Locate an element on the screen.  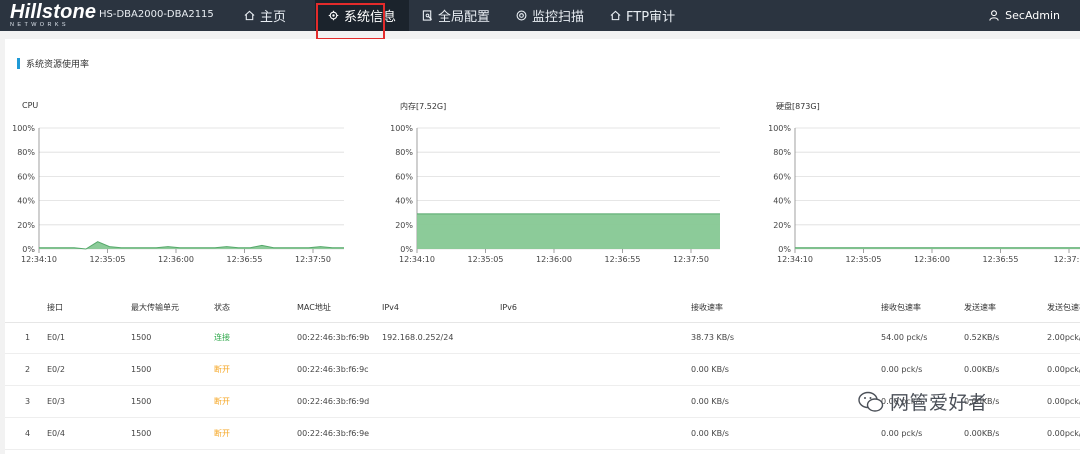
nav-system-info: 系统信息 is located at coordinates (362, 15).